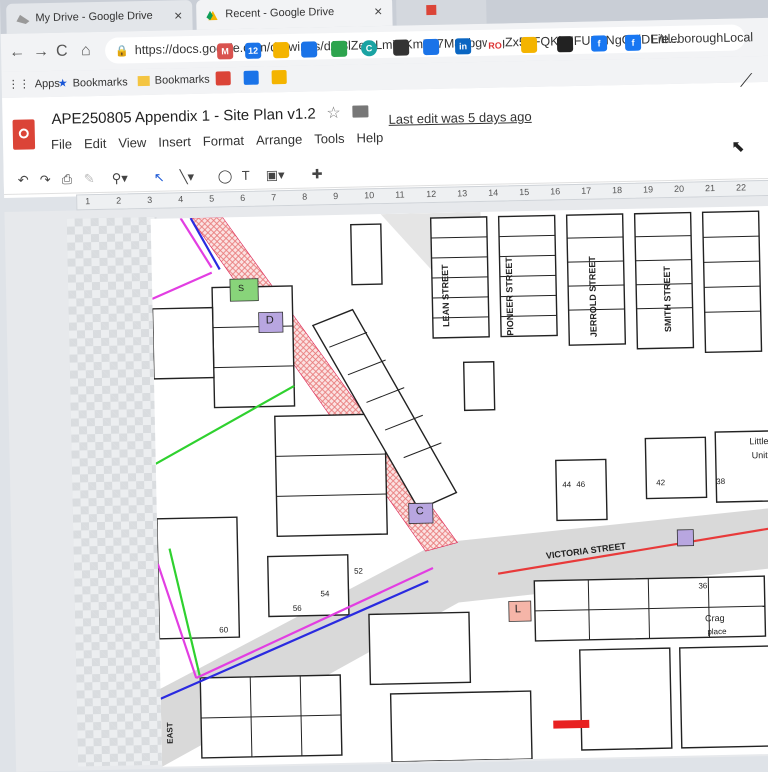 This screenshot has width=768, height=772. What do you see at coordinates (62, 52) in the screenshot?
I see `reload-icon: C` at bounding box center [62, 52].